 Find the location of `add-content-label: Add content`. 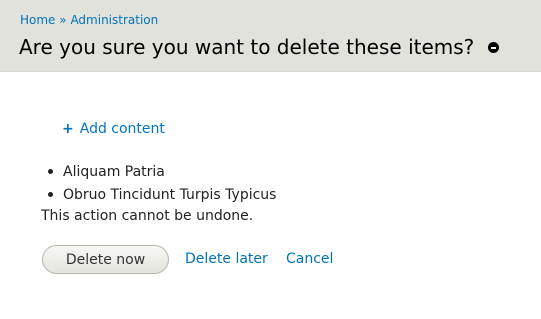

add-content-label: Add content is located at coordinates (122, 129).